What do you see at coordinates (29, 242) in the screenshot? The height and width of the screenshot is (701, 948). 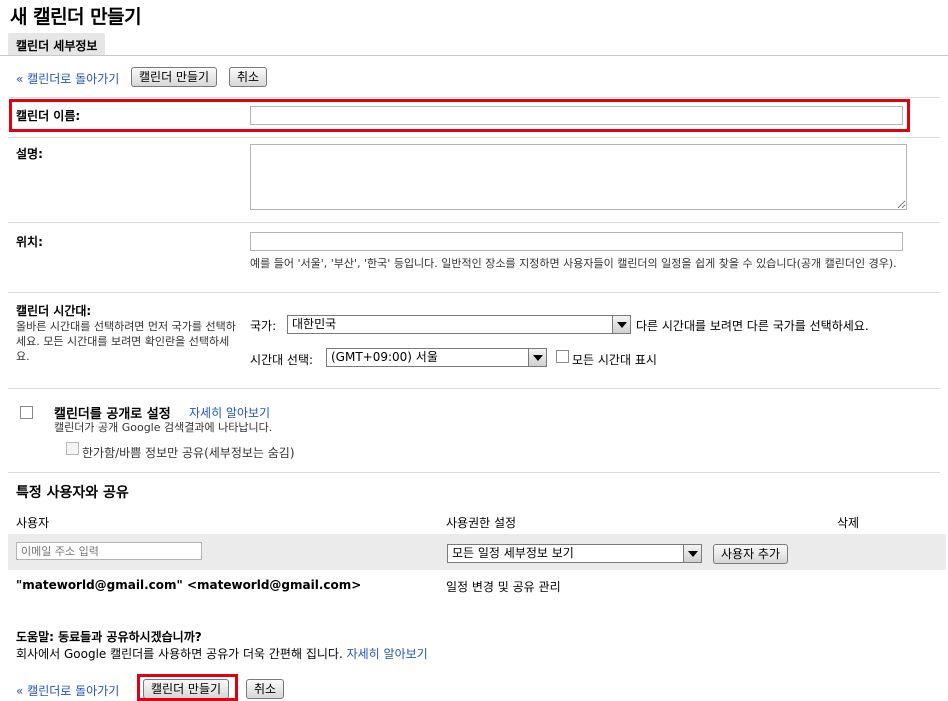 I see `location-label: 위치:` at bounding box center [29, 242].